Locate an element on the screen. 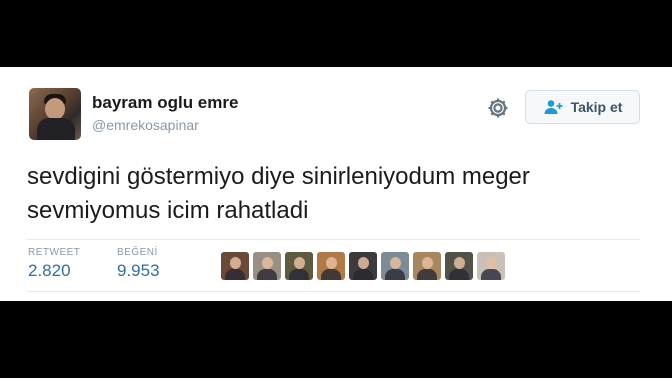 The image size is (672, 378). add-user-icon is located at coordinates (553, 107).